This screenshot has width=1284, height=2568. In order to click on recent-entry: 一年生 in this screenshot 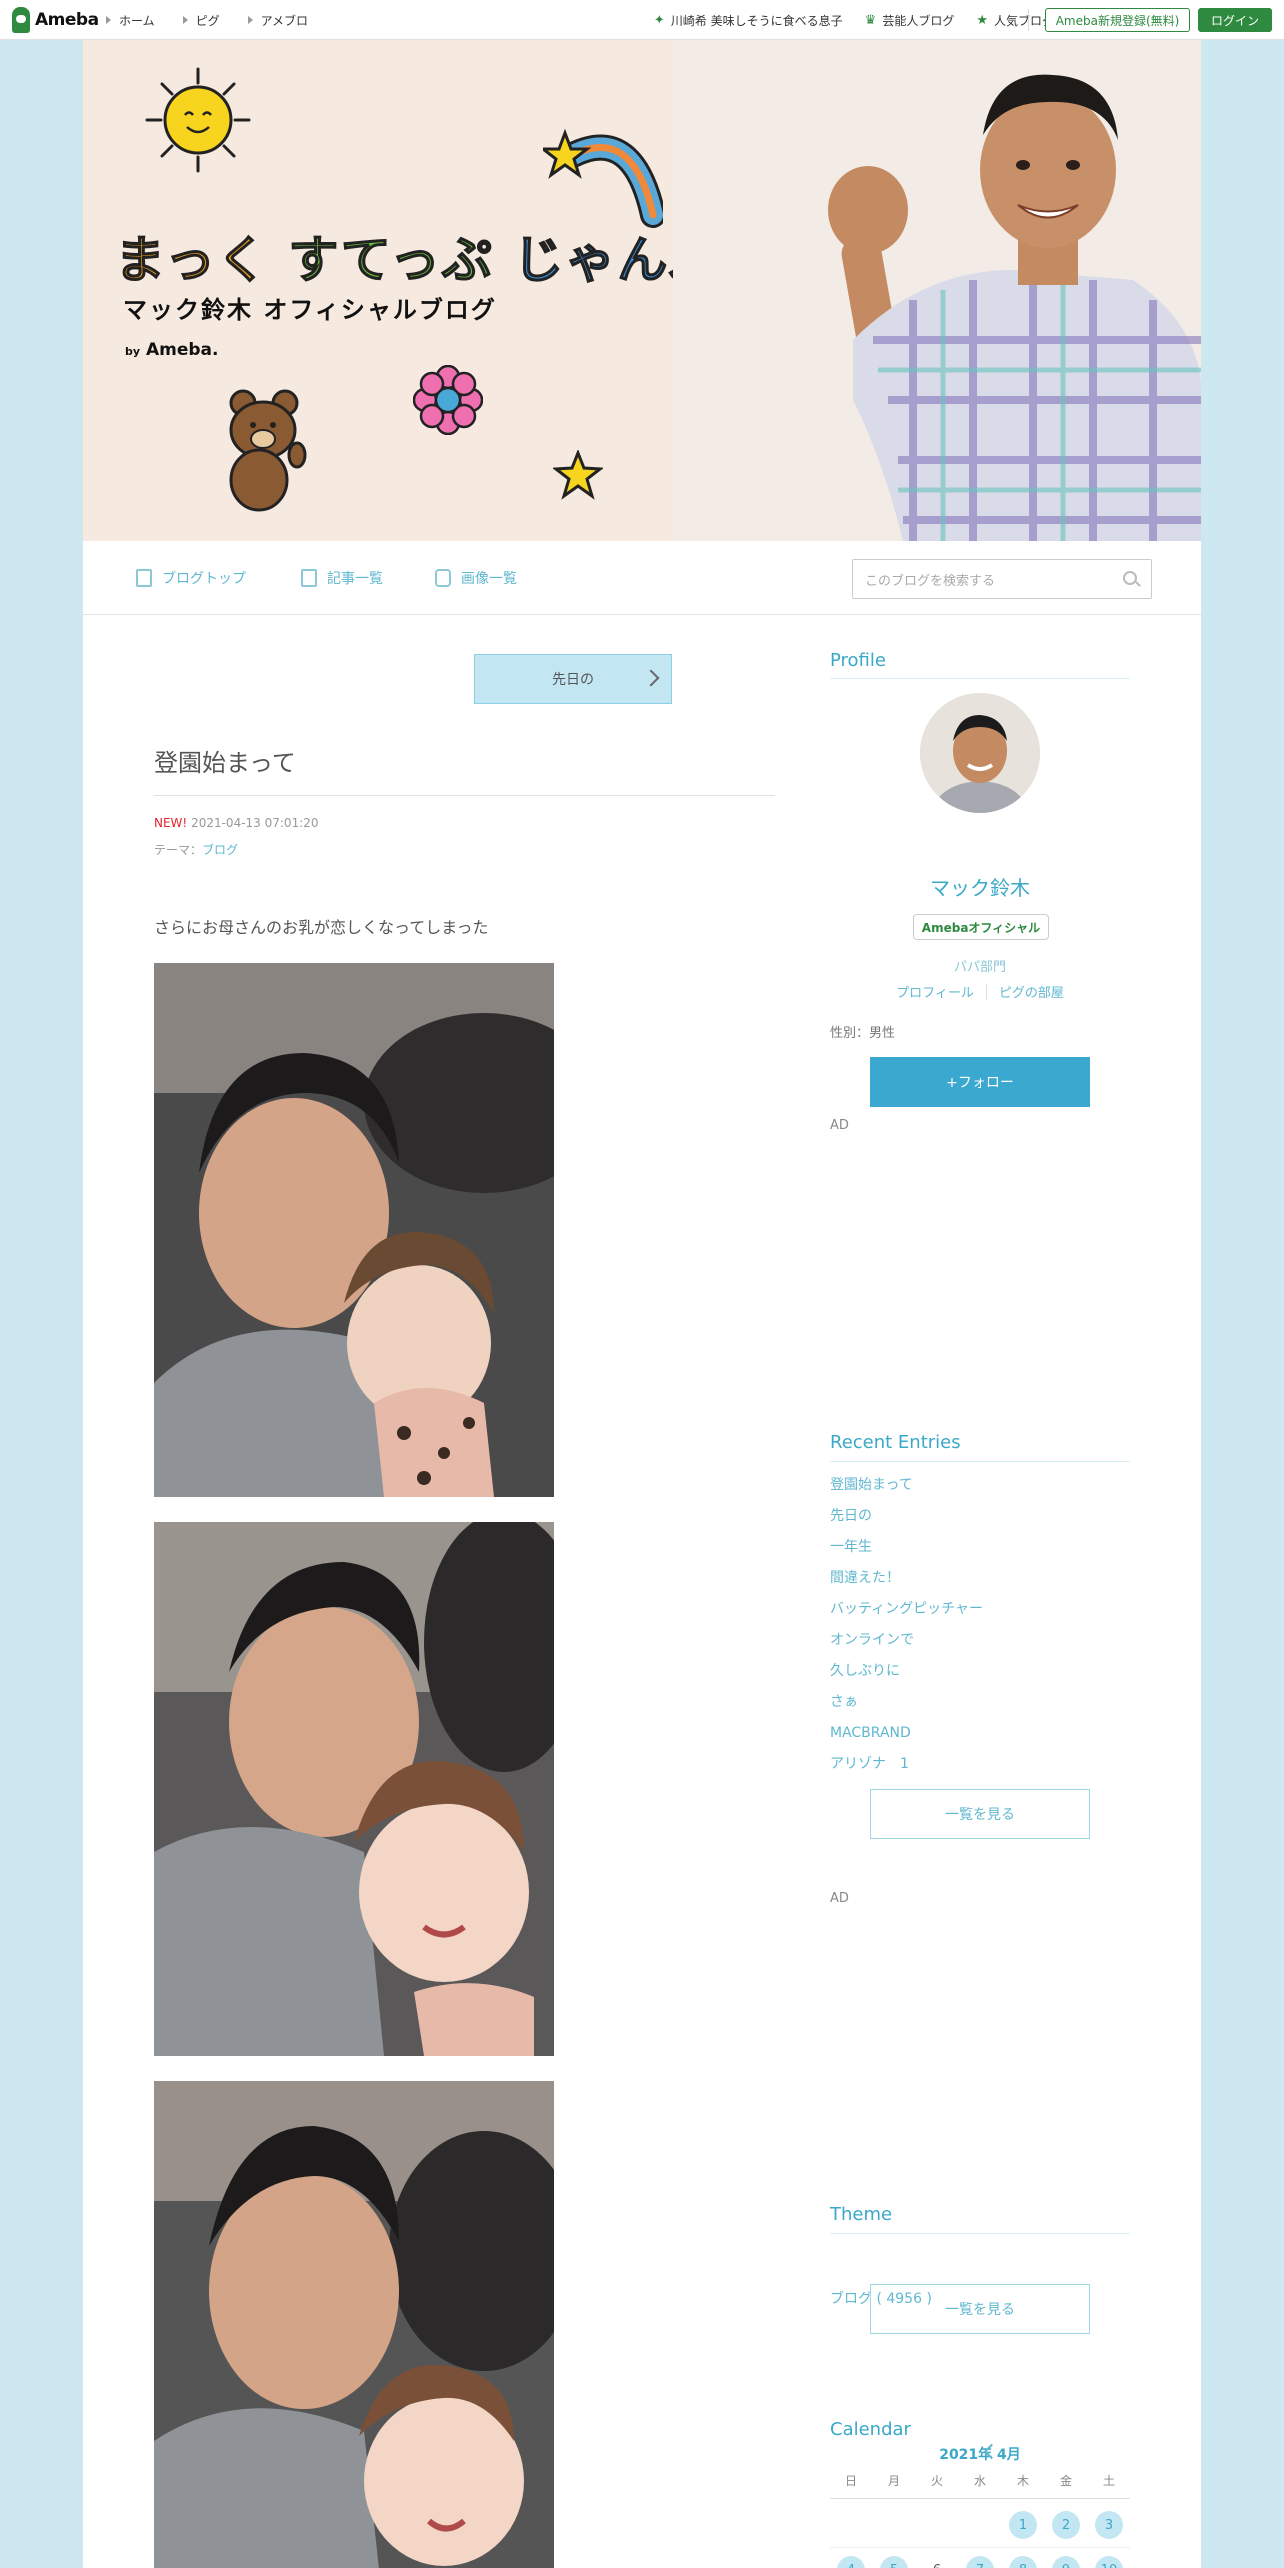, I will do `click(906, 1551)`.